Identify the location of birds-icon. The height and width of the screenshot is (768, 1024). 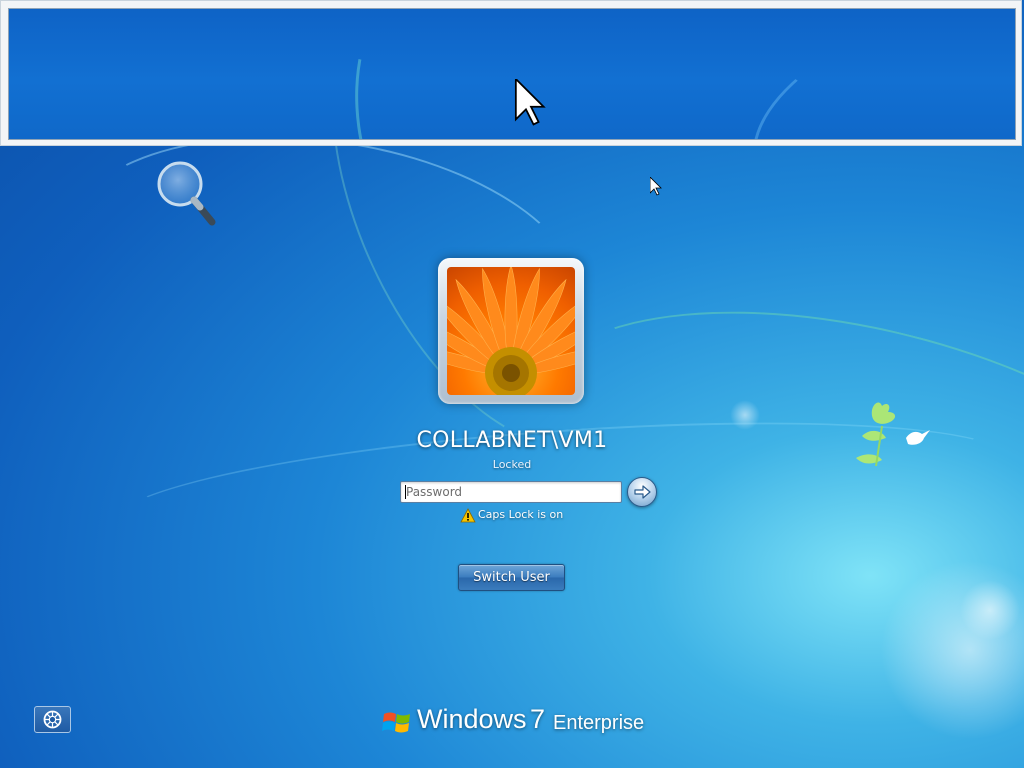
(893, 434).